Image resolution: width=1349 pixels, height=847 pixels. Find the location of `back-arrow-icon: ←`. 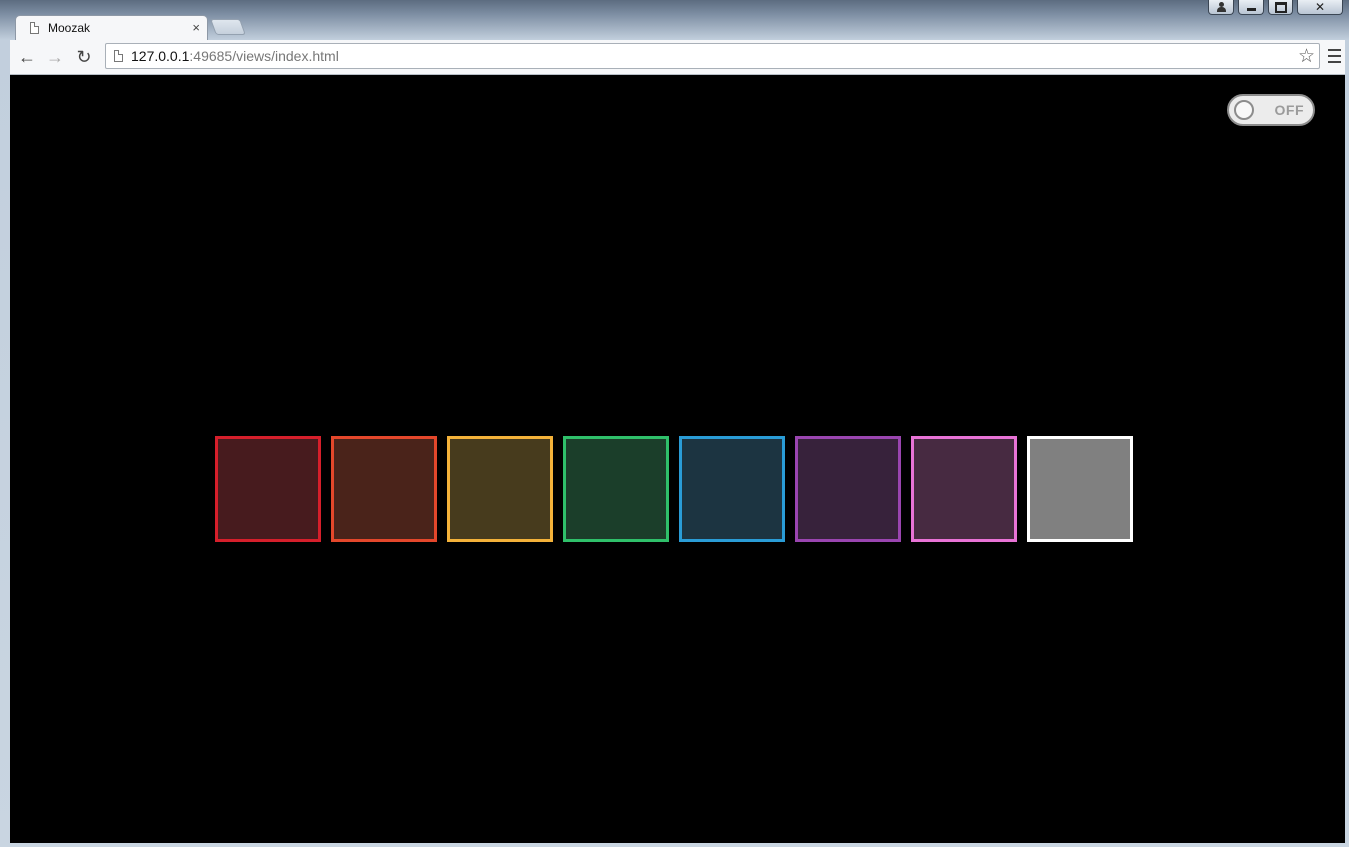

back-arrow-icon: ← is located at coordinates (27, 57).